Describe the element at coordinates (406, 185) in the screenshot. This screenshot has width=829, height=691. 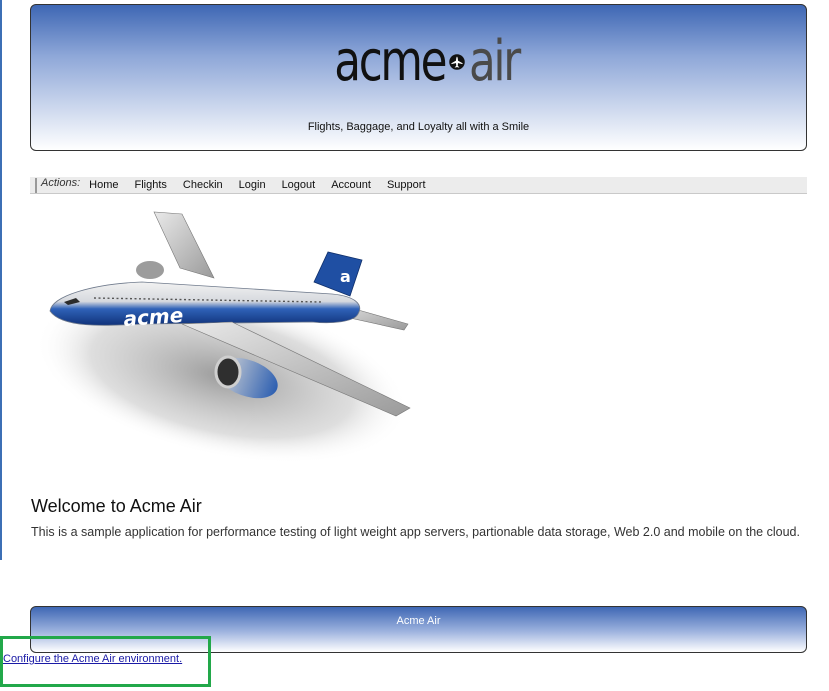
I see `nav-support: Support` at that location.